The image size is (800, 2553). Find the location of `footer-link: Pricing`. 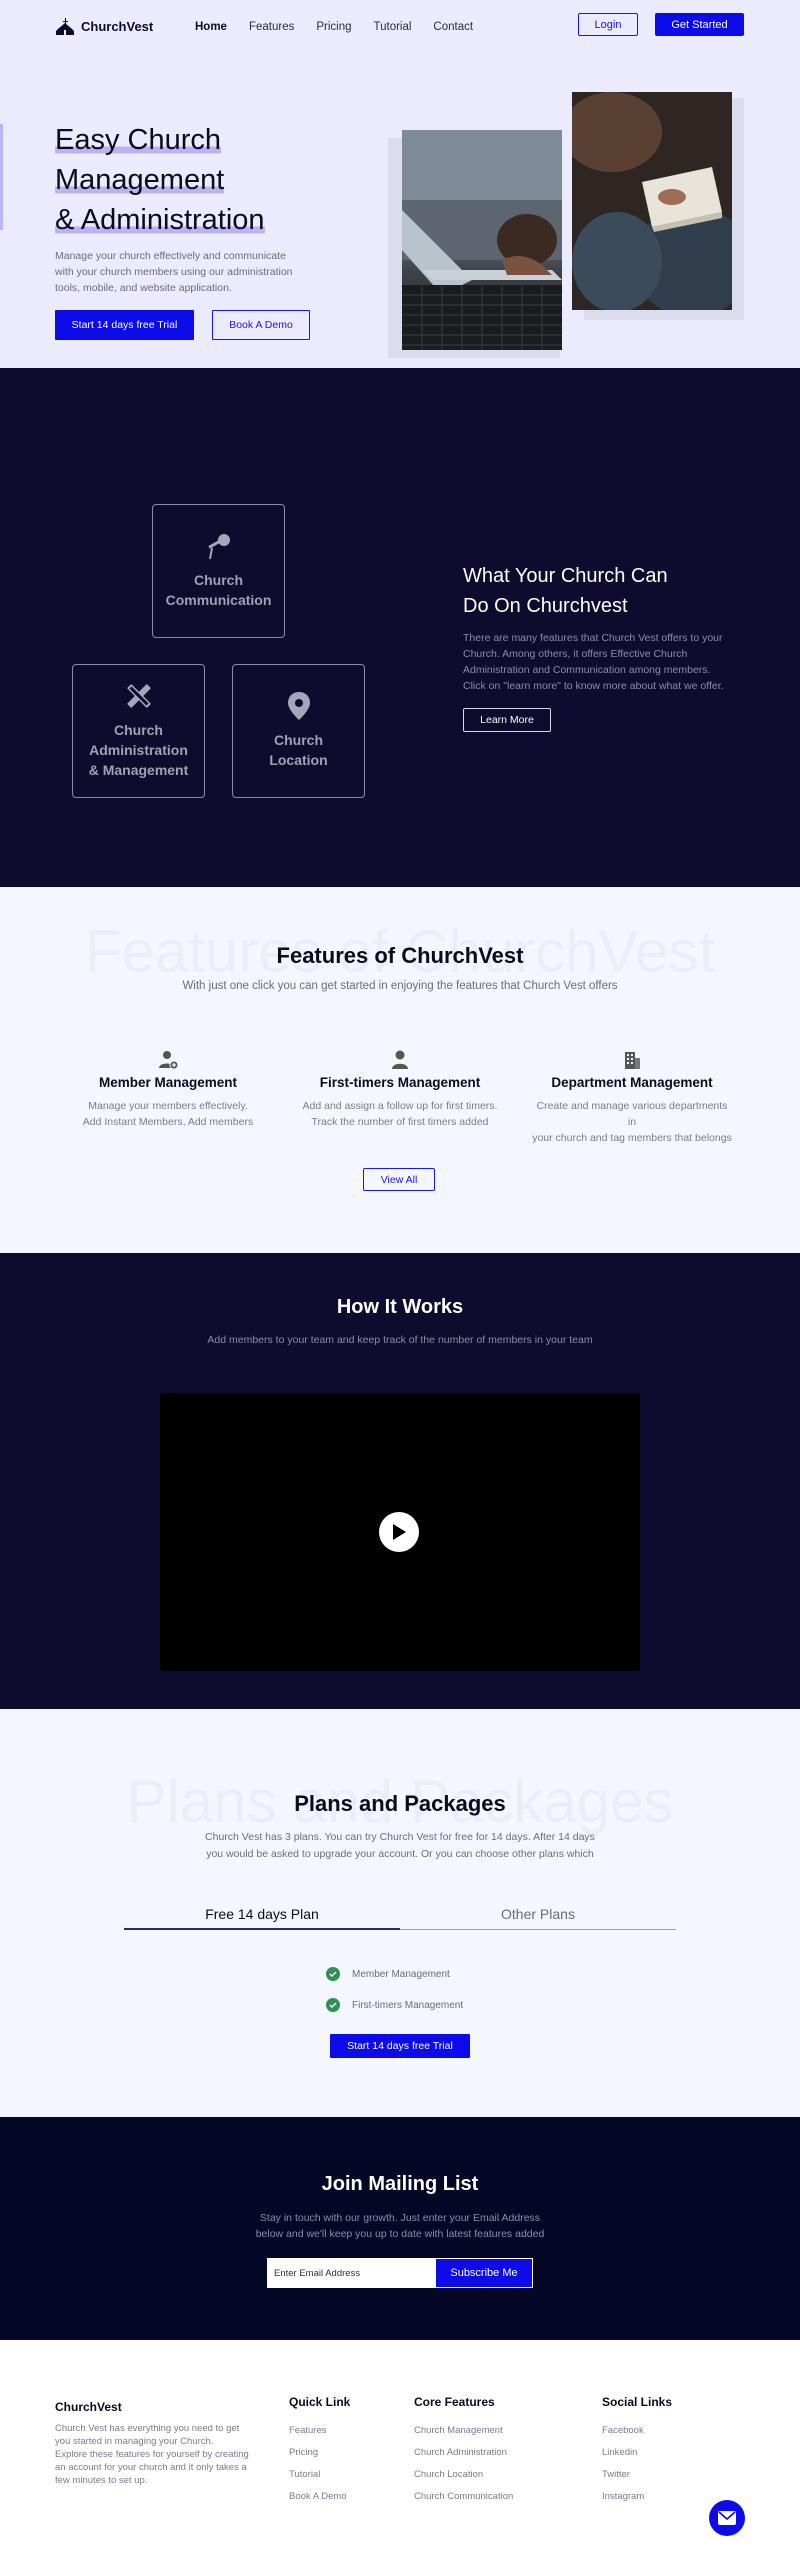

footer-link: Pricing is located at coordinates (319, 2452).